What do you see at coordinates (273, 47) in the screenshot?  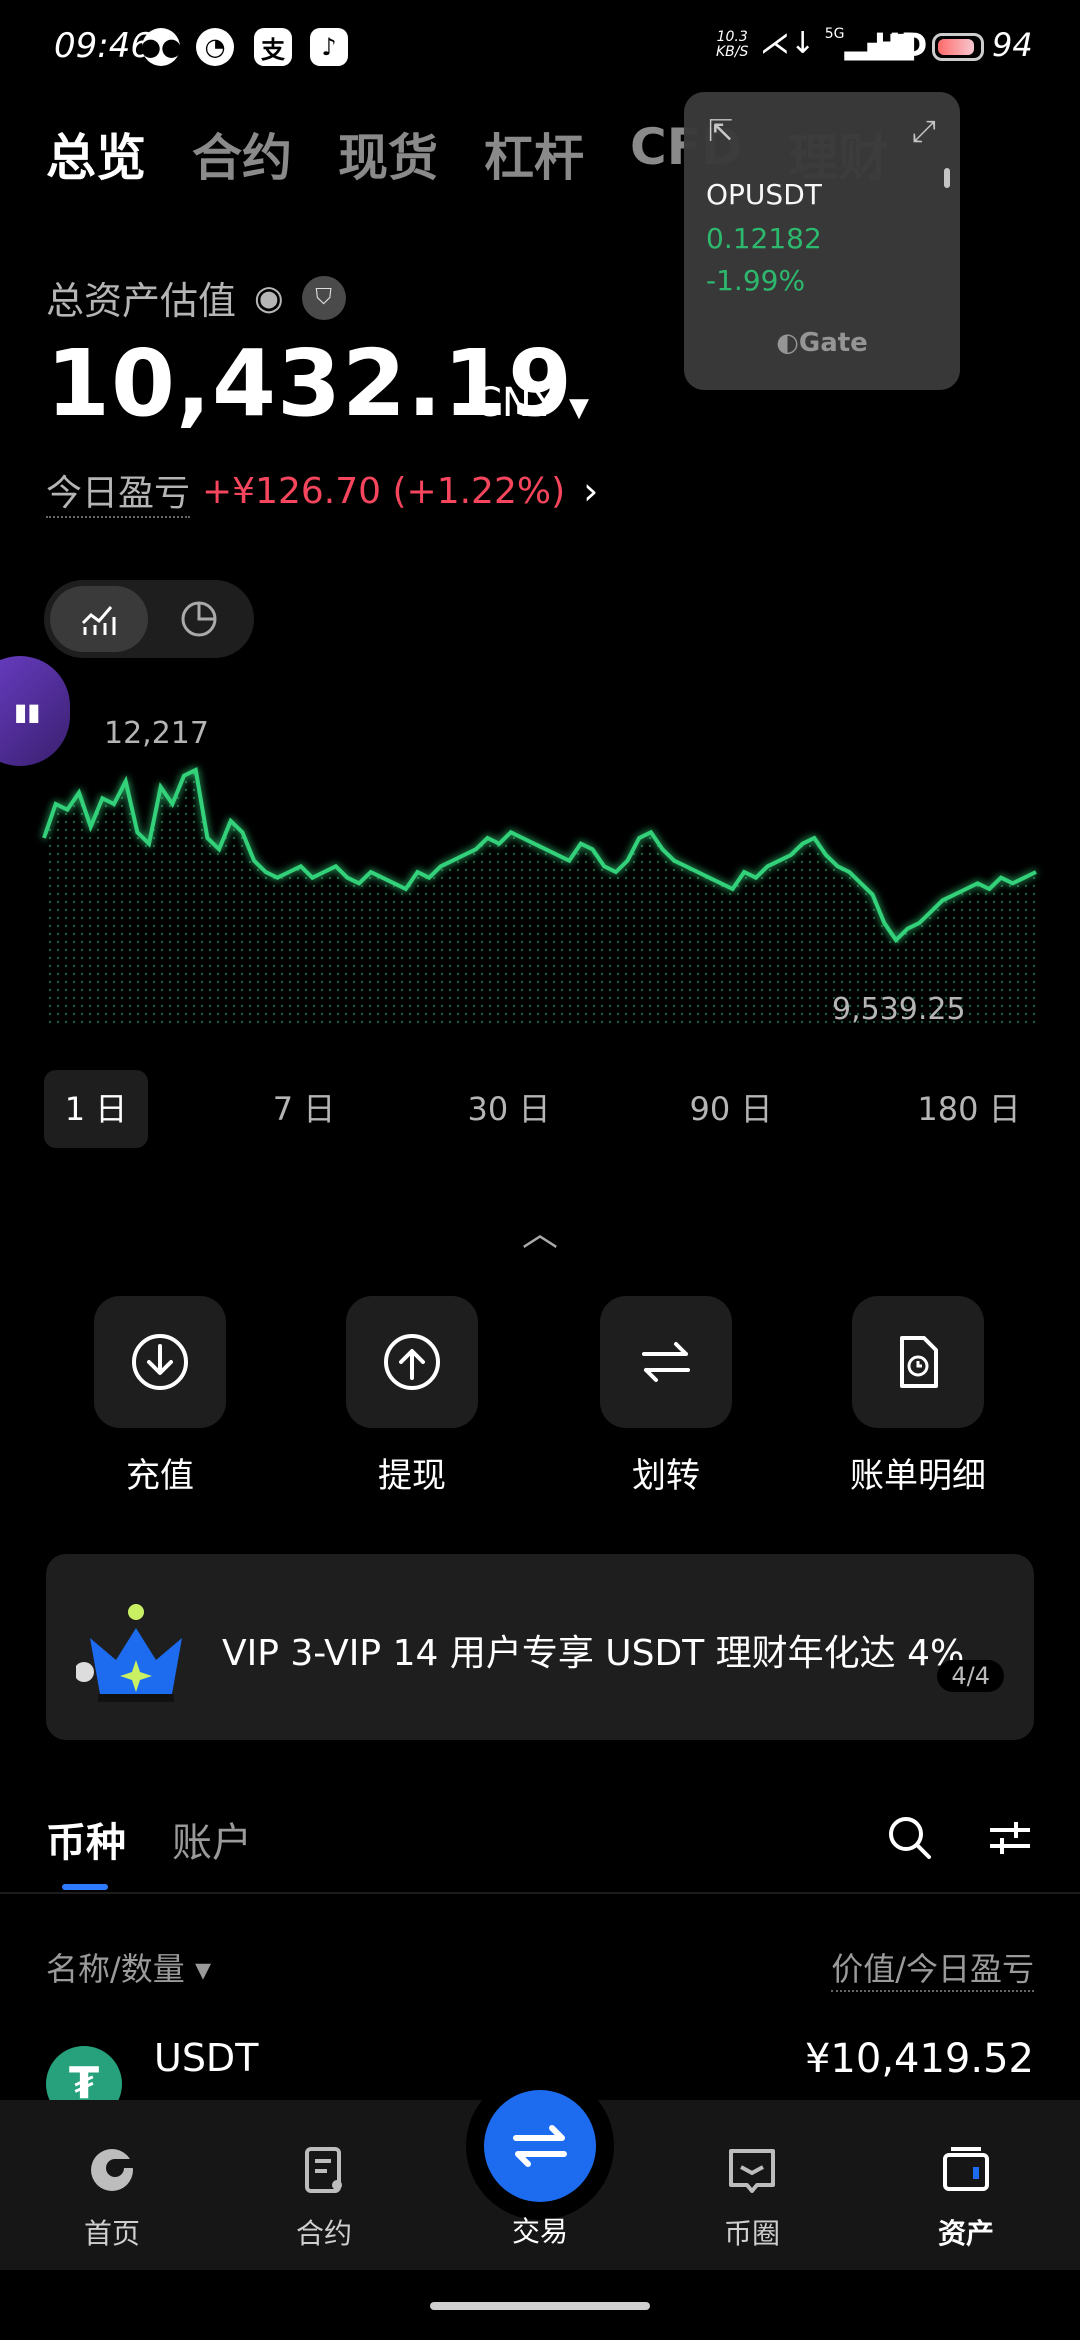 I see `alipay-icon: 支` at bounding box center [273, 47].